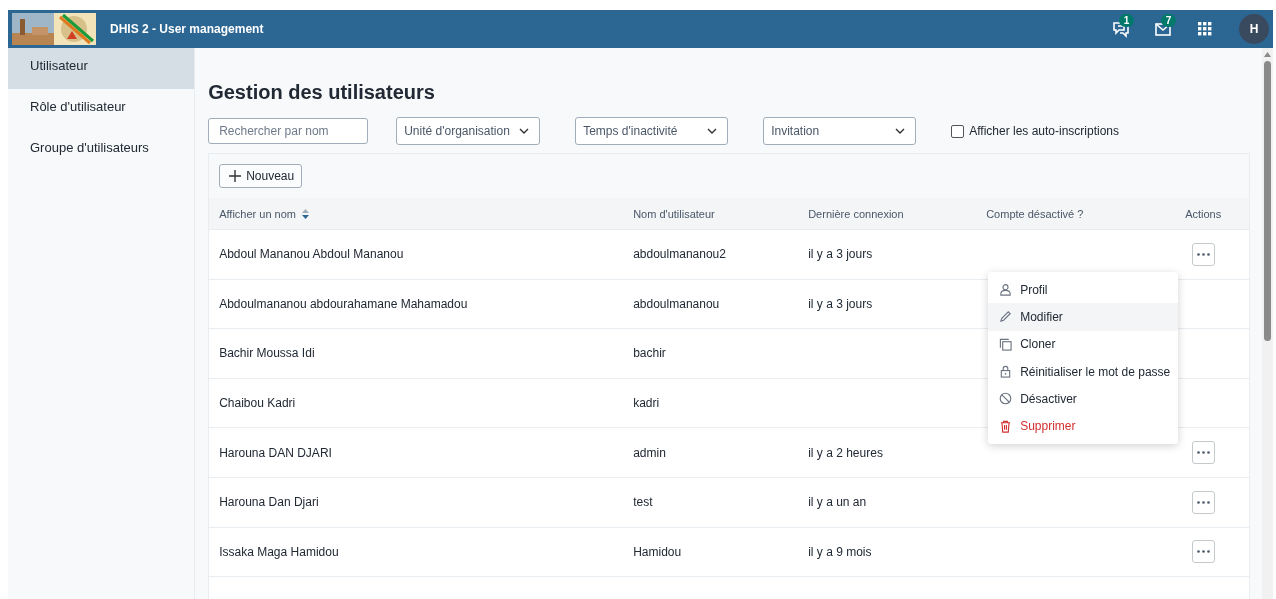 This screenshot has width=1276, height=599. Describe the element at coordinates (1168, 20) in the screenshot. I see `count-badge: 7` at that location.